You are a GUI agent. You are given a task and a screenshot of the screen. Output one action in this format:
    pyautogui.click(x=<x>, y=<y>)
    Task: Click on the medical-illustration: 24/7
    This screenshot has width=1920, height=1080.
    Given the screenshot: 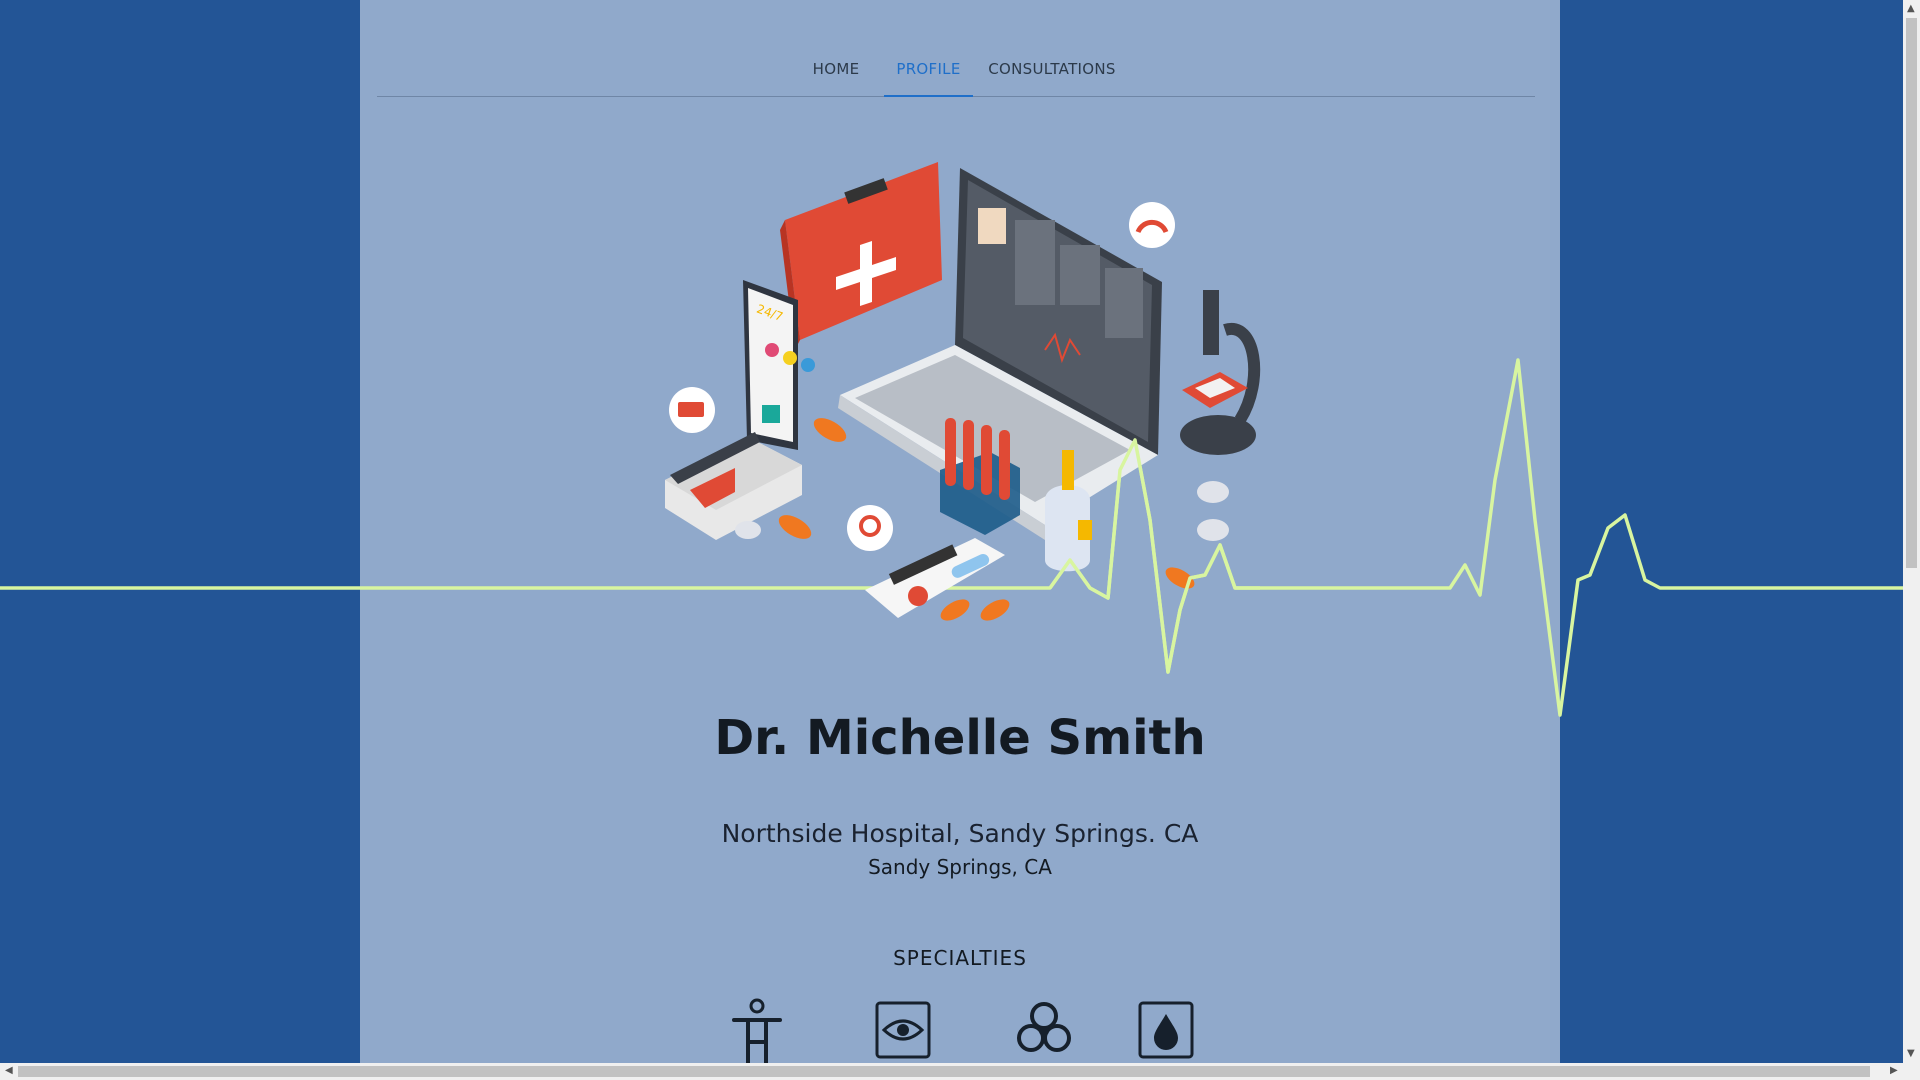 What is the action you would take?
    pyautogui.click(x=963, y=391)
    